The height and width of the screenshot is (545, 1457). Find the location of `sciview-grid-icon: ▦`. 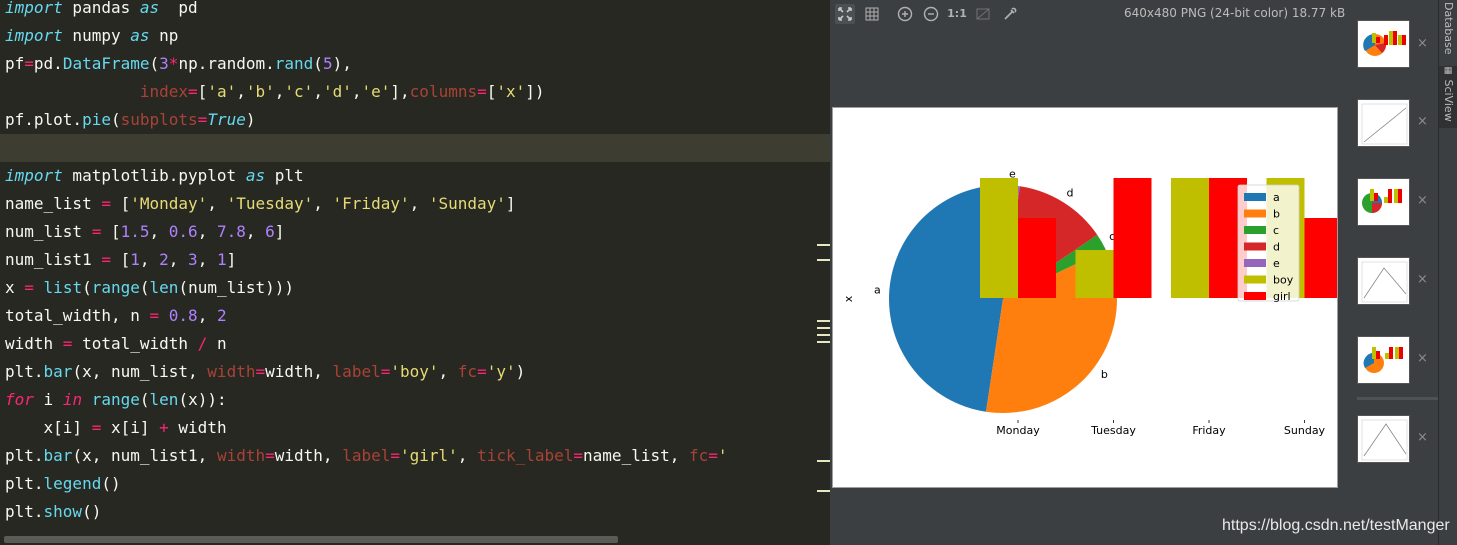

sciview-grid-icon: ▦ is located at coordinates (1448, 71).